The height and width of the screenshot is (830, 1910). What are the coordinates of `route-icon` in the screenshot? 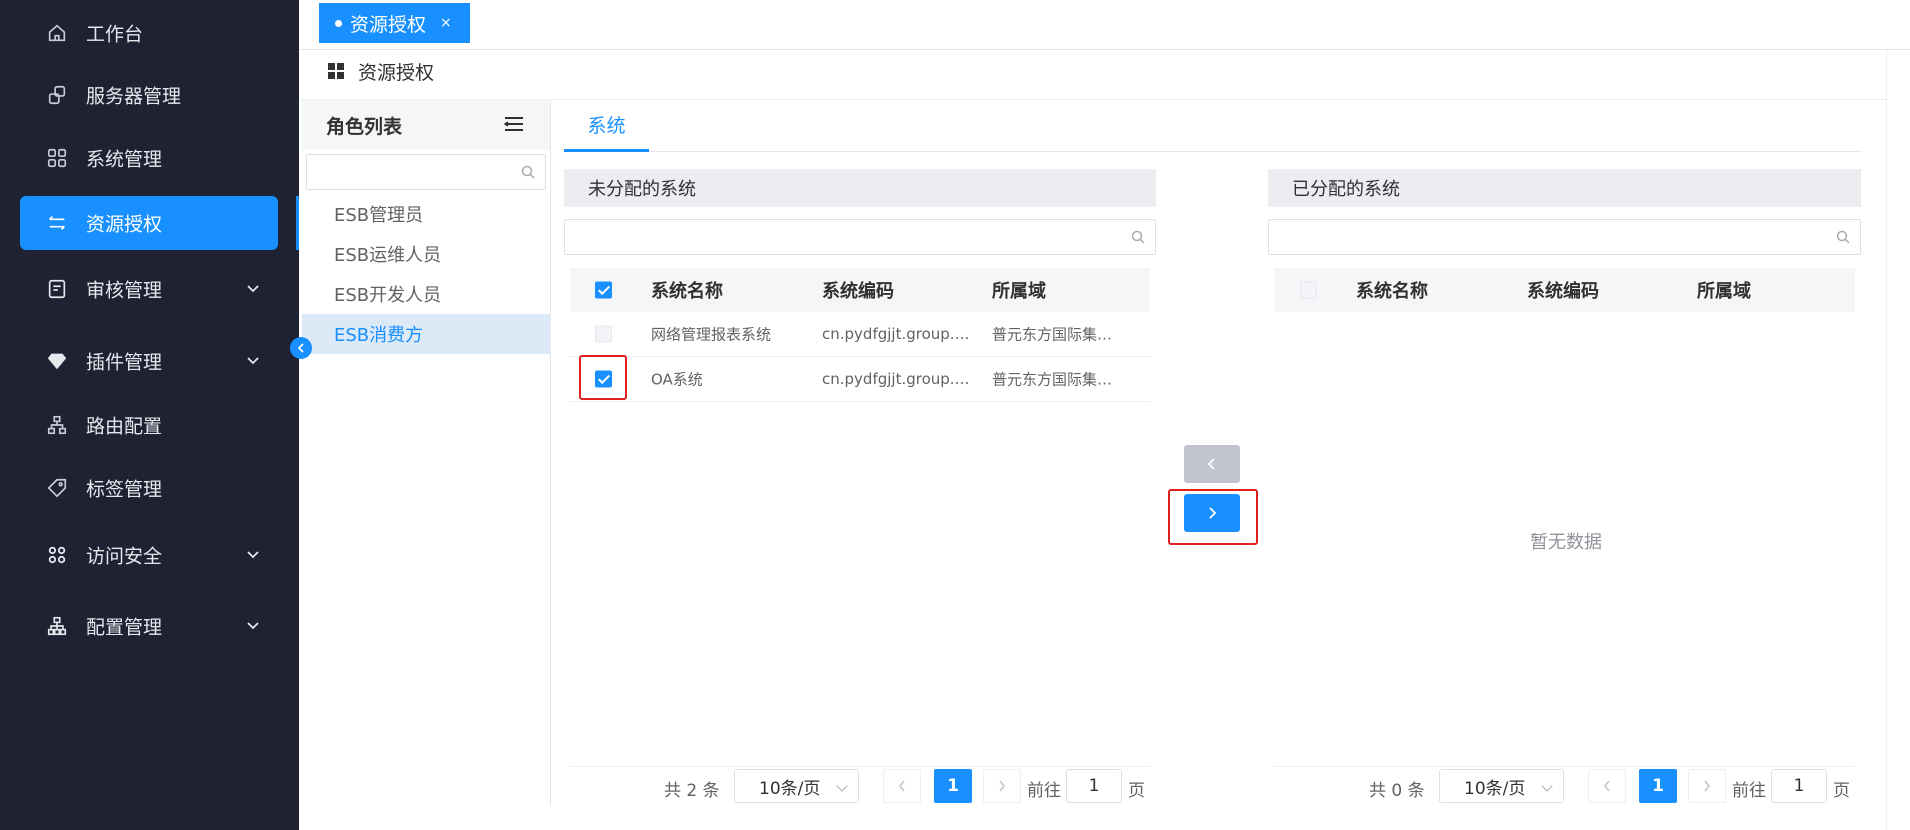 It's located at (57, 425).